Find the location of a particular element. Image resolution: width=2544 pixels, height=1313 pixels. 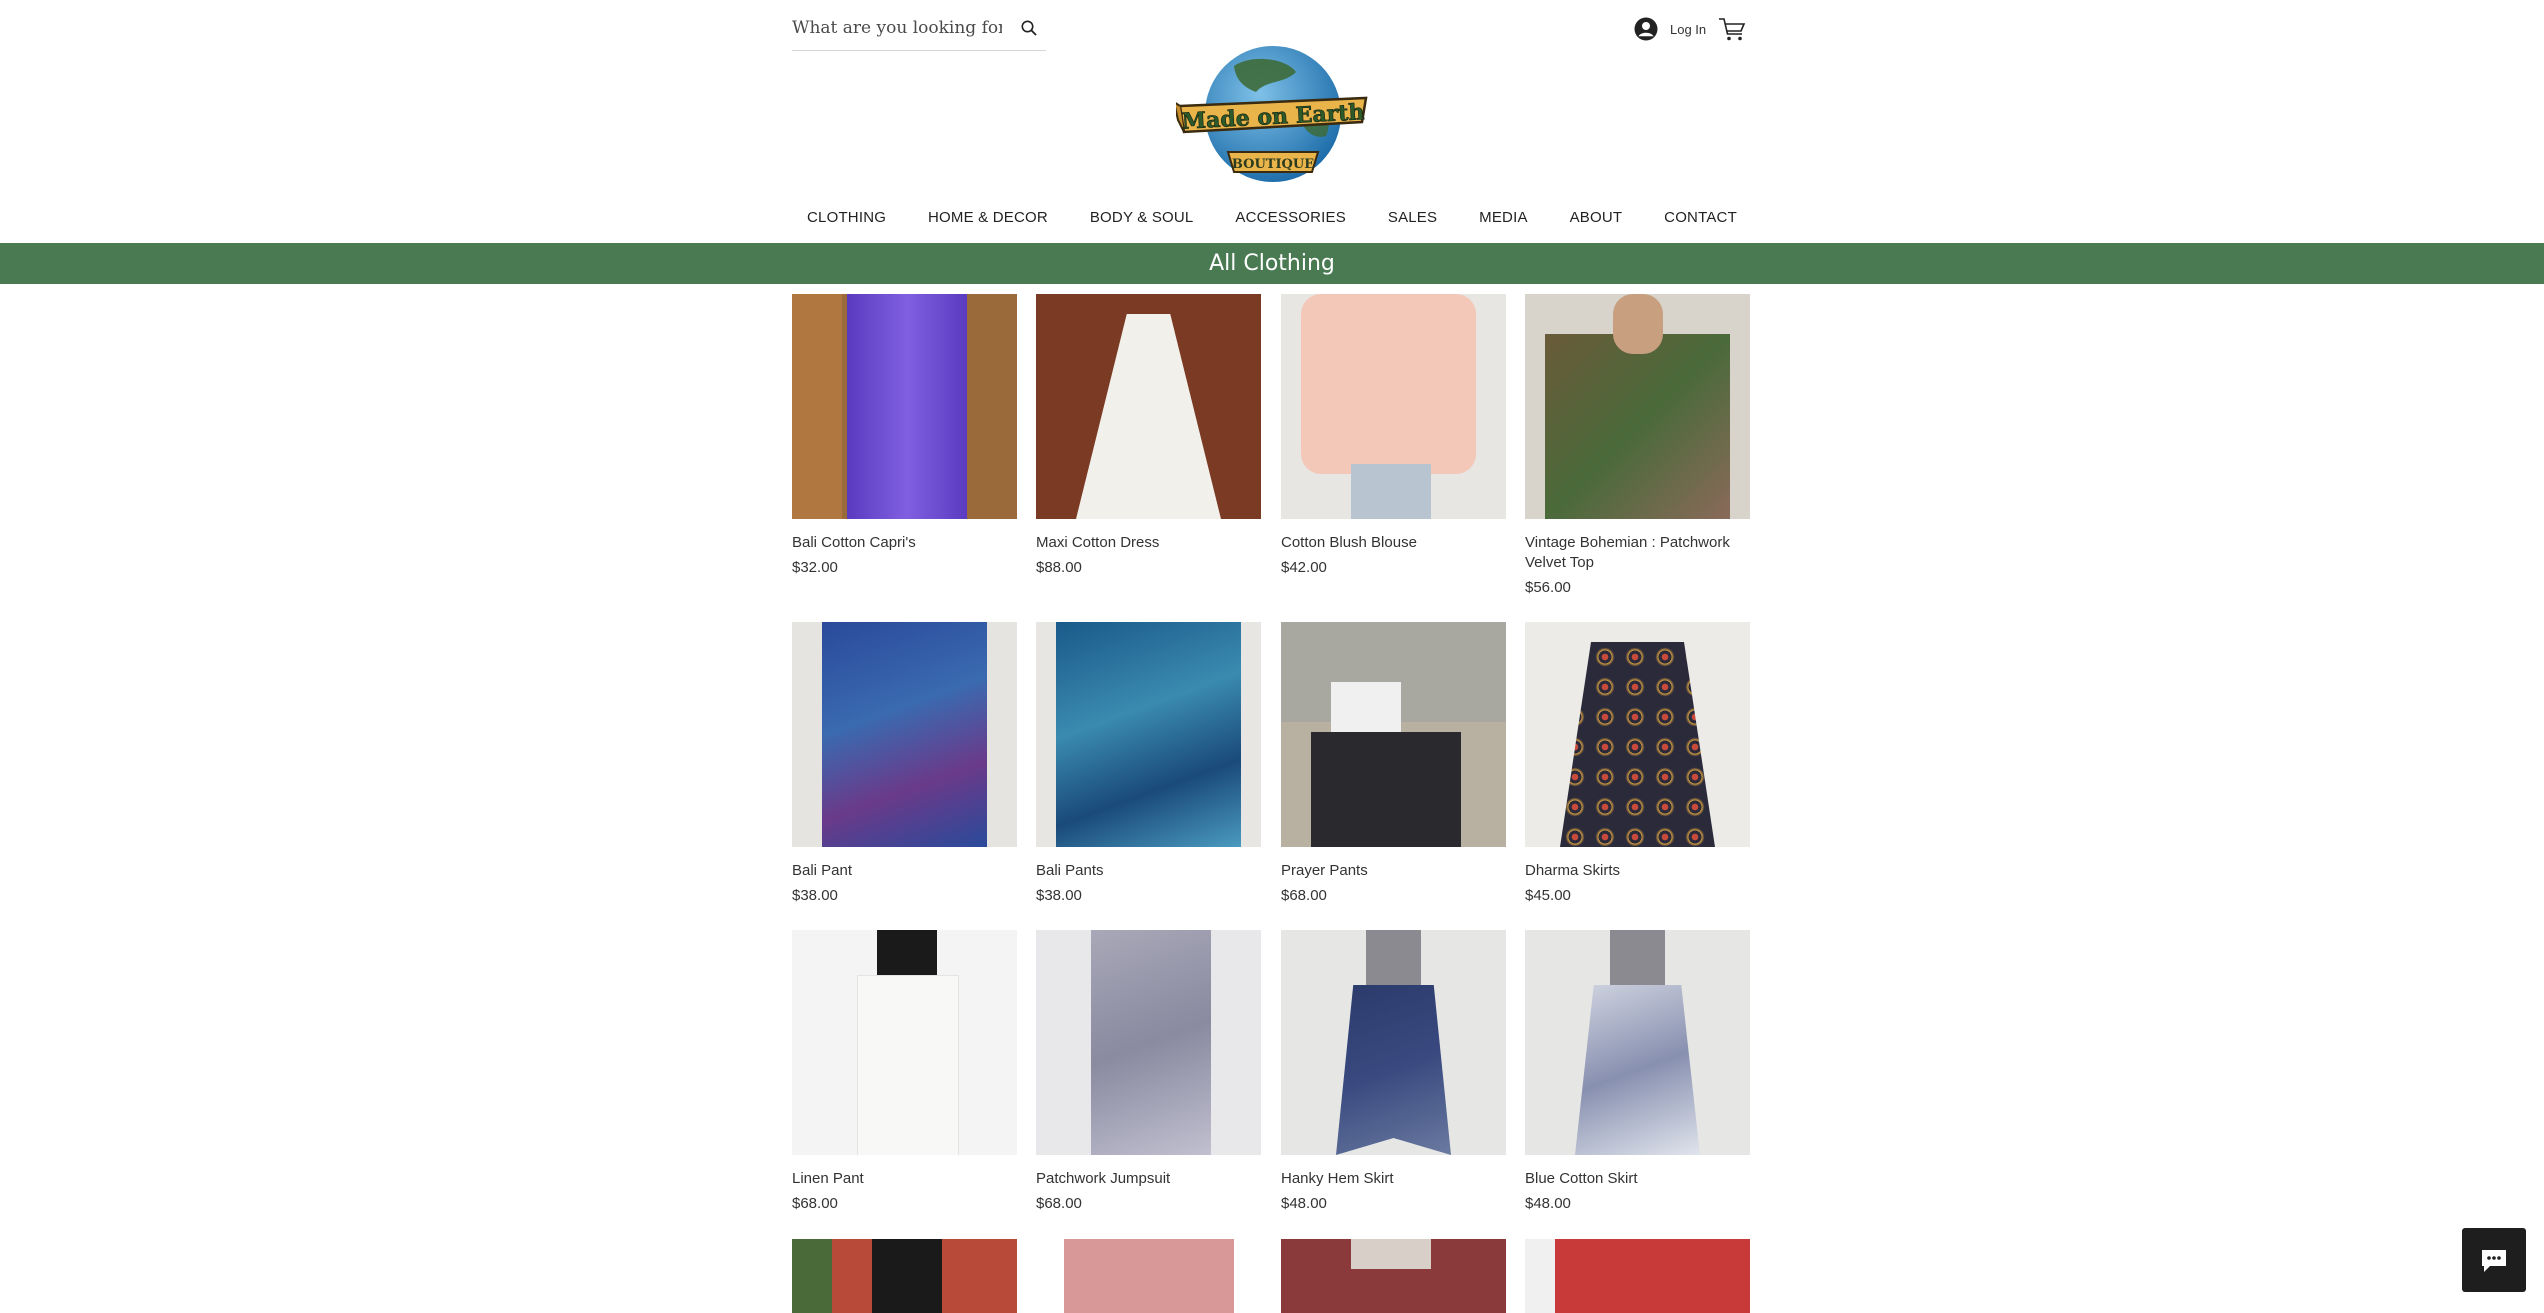

nav-item-home-decor: HOME & DECOR is located at coordinates (988, 217).